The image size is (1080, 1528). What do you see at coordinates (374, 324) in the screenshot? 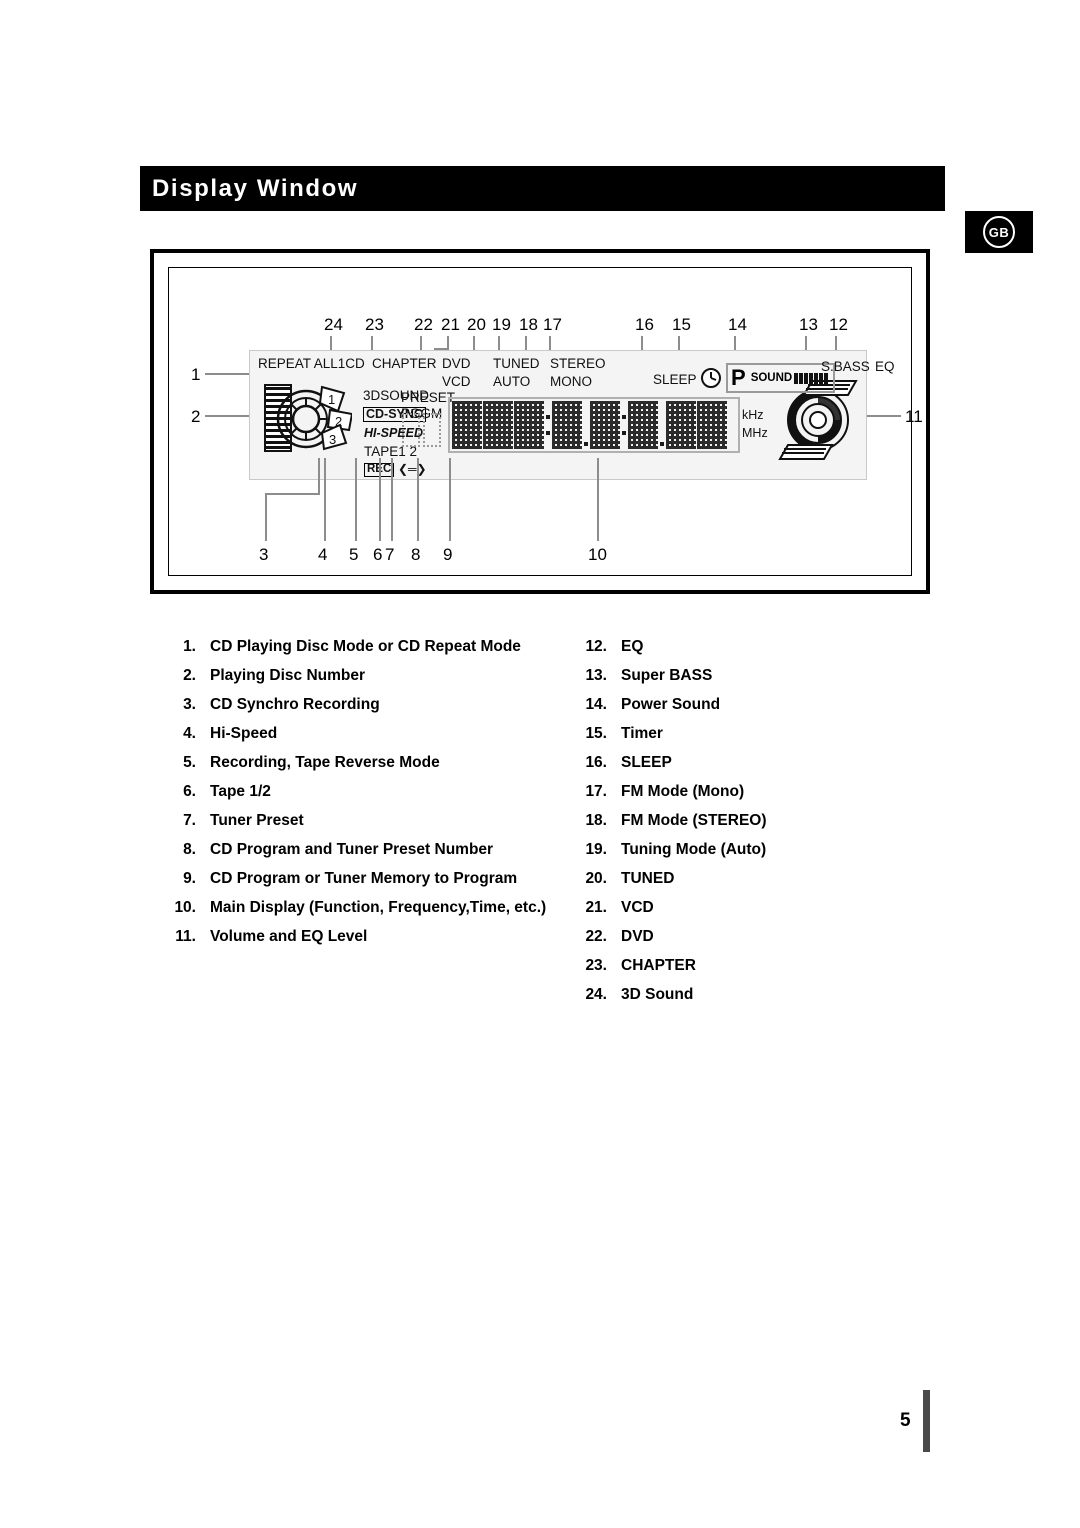
I see `callout-23: 23` at bounding box center [374, 324].